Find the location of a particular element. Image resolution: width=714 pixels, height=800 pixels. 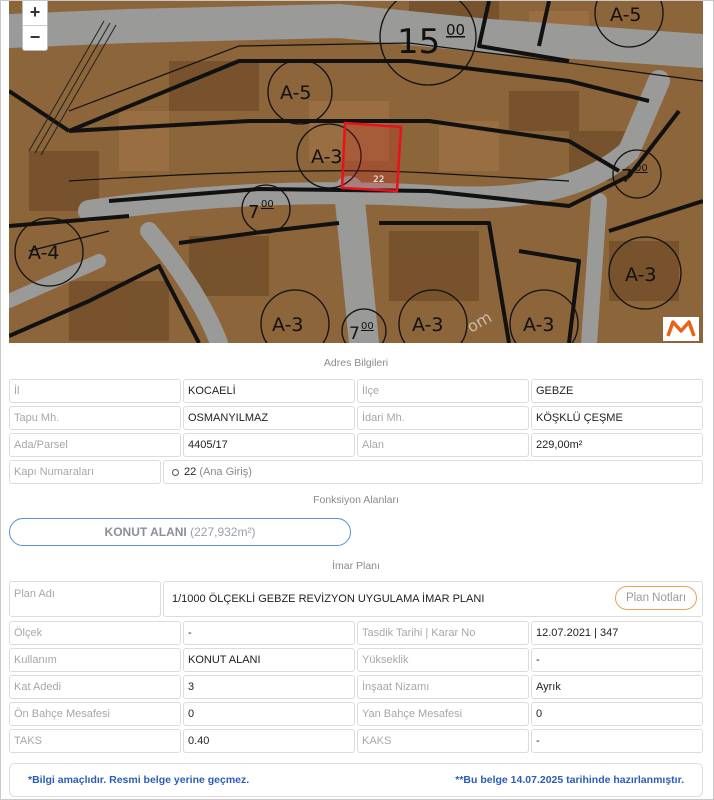

zone-label-a5-top: A-5 is located at coordinates (626, 15).